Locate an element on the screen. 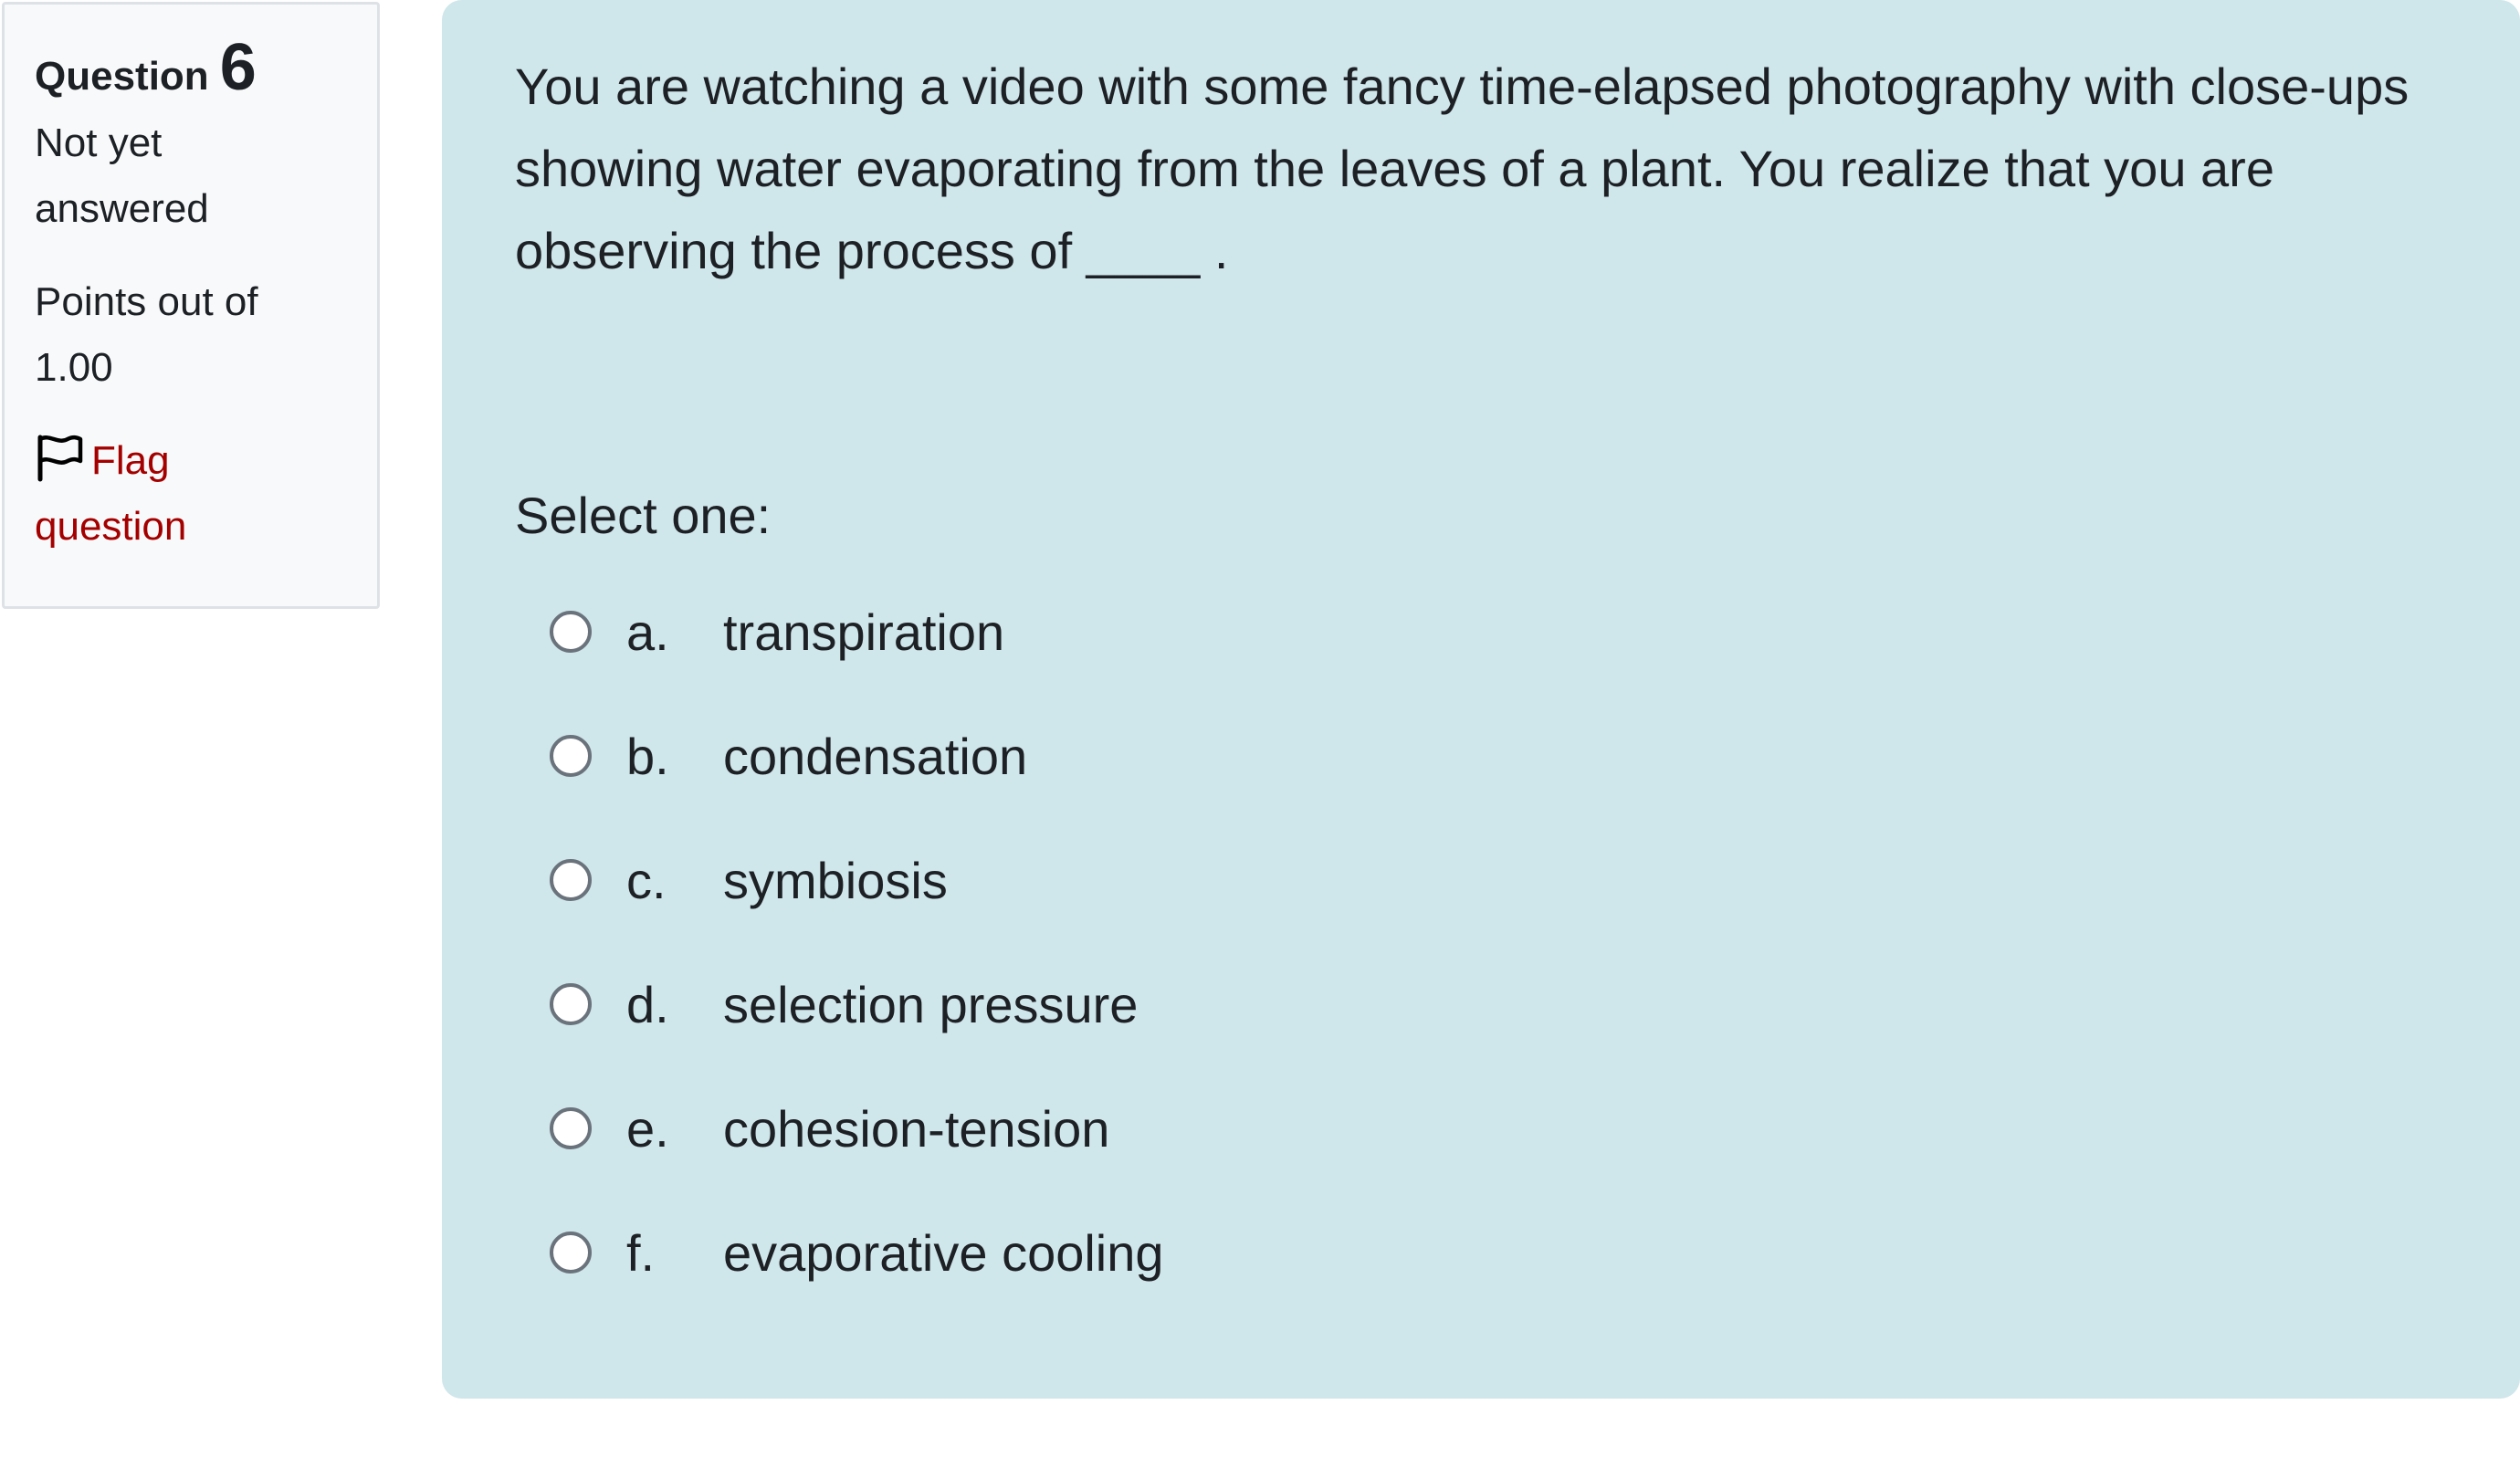 Image resolution: width=2520 pixels, height=1457 pixels. question-grade: Points out of 1.00 is located at coordinates (146, 335).